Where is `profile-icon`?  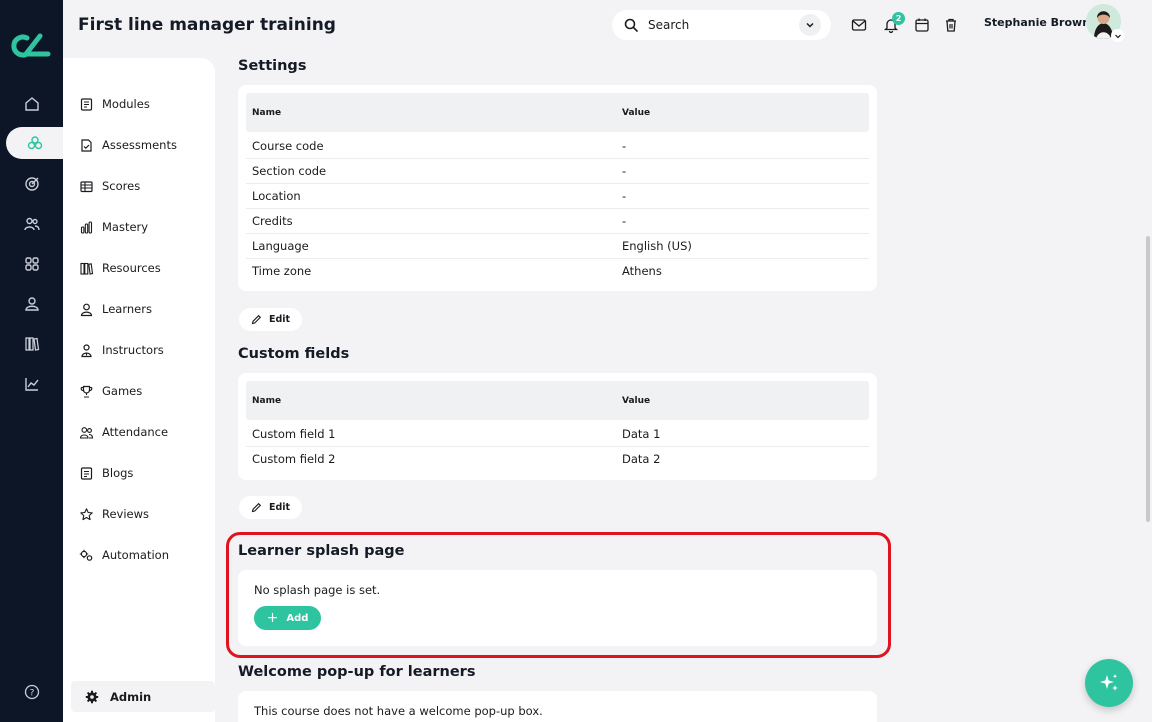
profile-icon is located at coordinates (31, 304).